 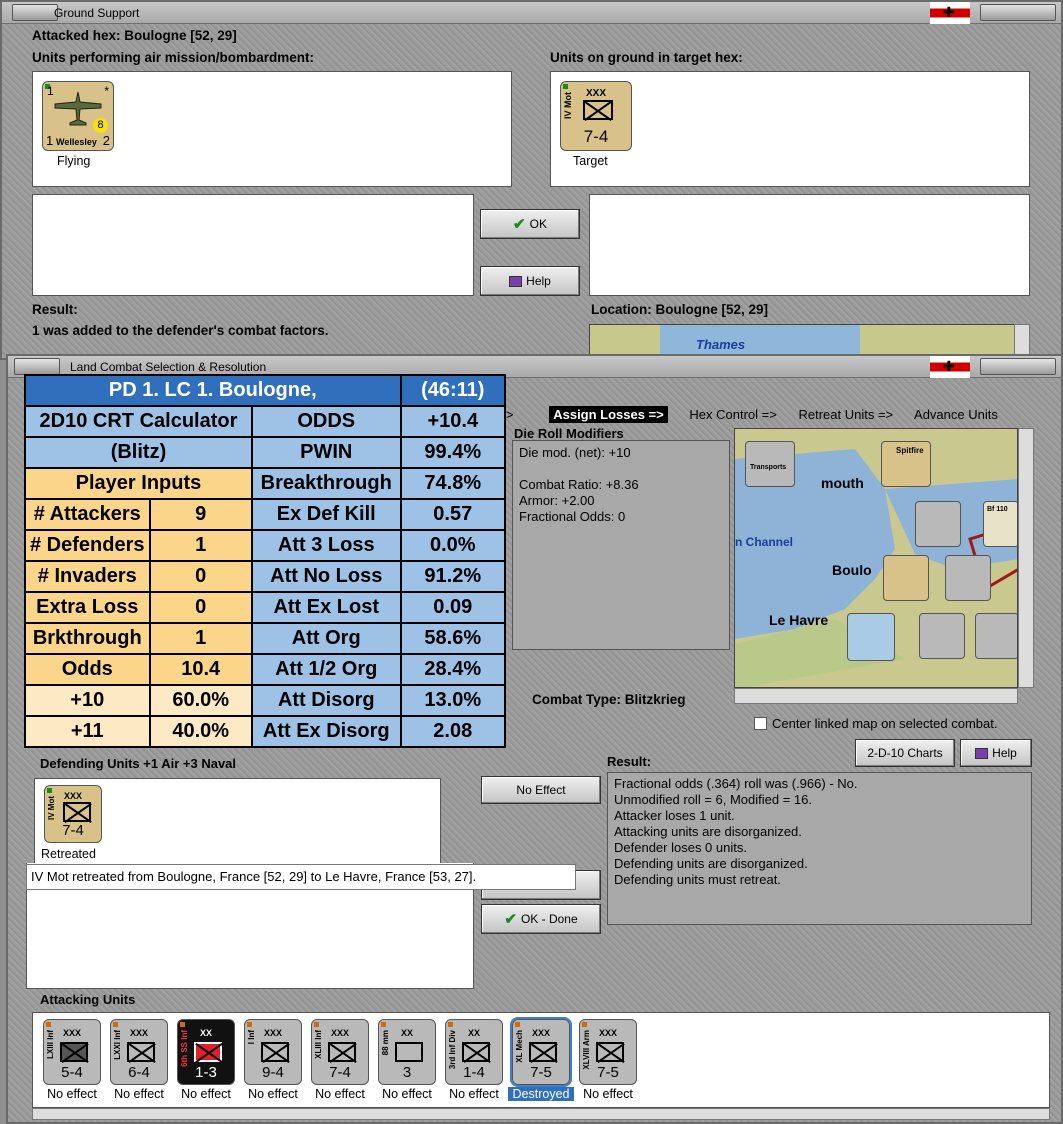 I want to click on drm-line, so click(x=621, y=469).